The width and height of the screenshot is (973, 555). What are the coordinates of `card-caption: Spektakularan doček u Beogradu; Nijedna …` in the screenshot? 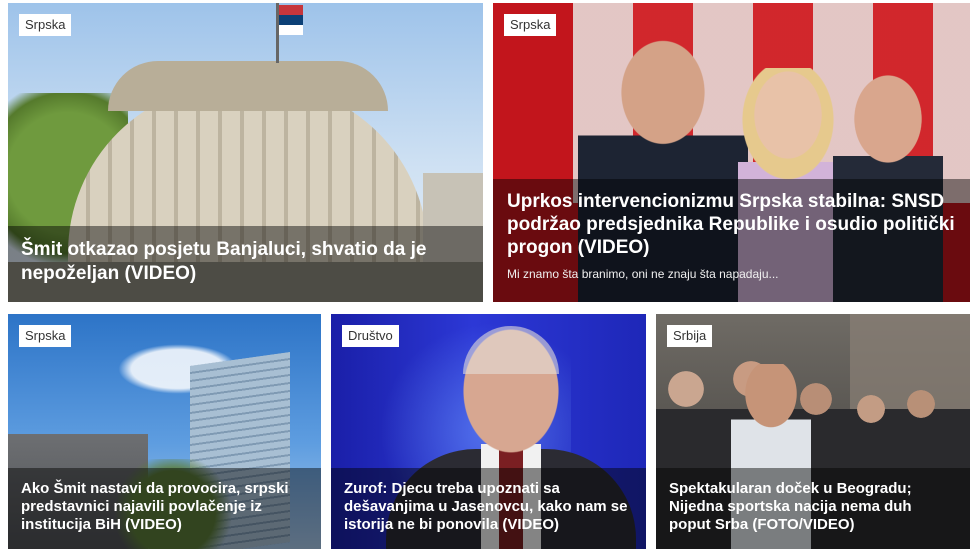 It's located at (813, 508).